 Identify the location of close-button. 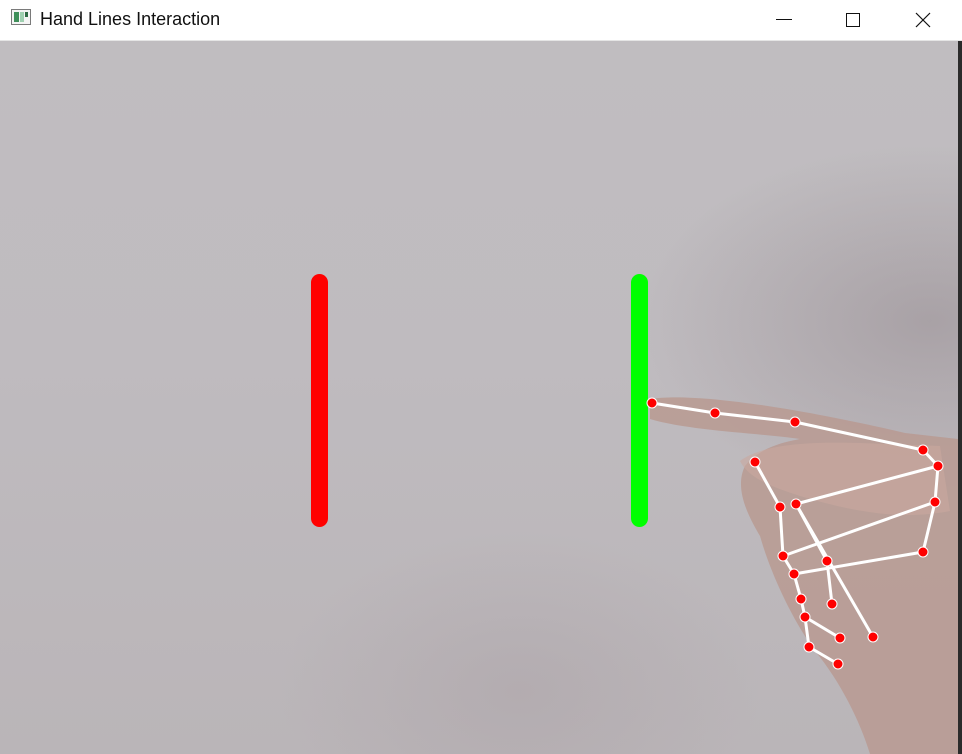
(923, 20).